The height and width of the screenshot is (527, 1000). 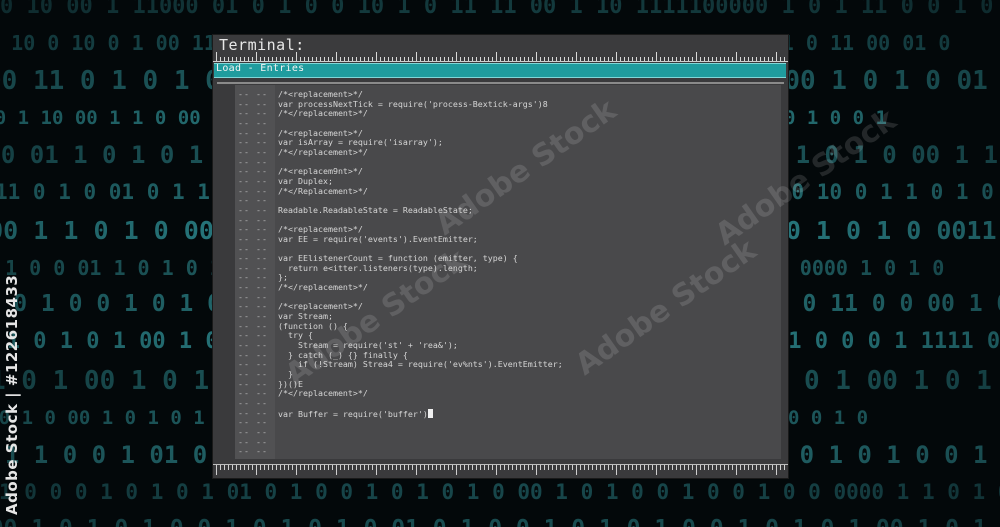 I want to click on code-line: -- -- var Buffer = require('buffer'), so click(x=508, y=413).